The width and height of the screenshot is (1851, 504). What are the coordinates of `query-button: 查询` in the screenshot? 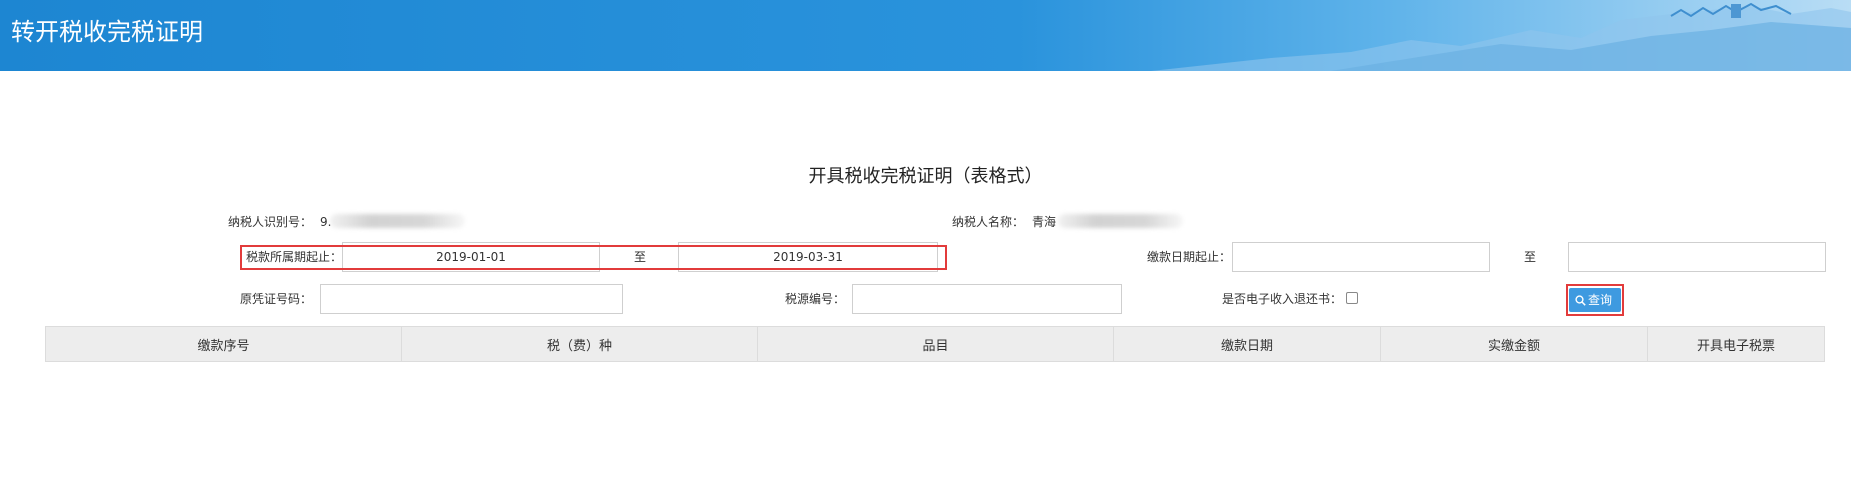 It's located at (1595, 300).